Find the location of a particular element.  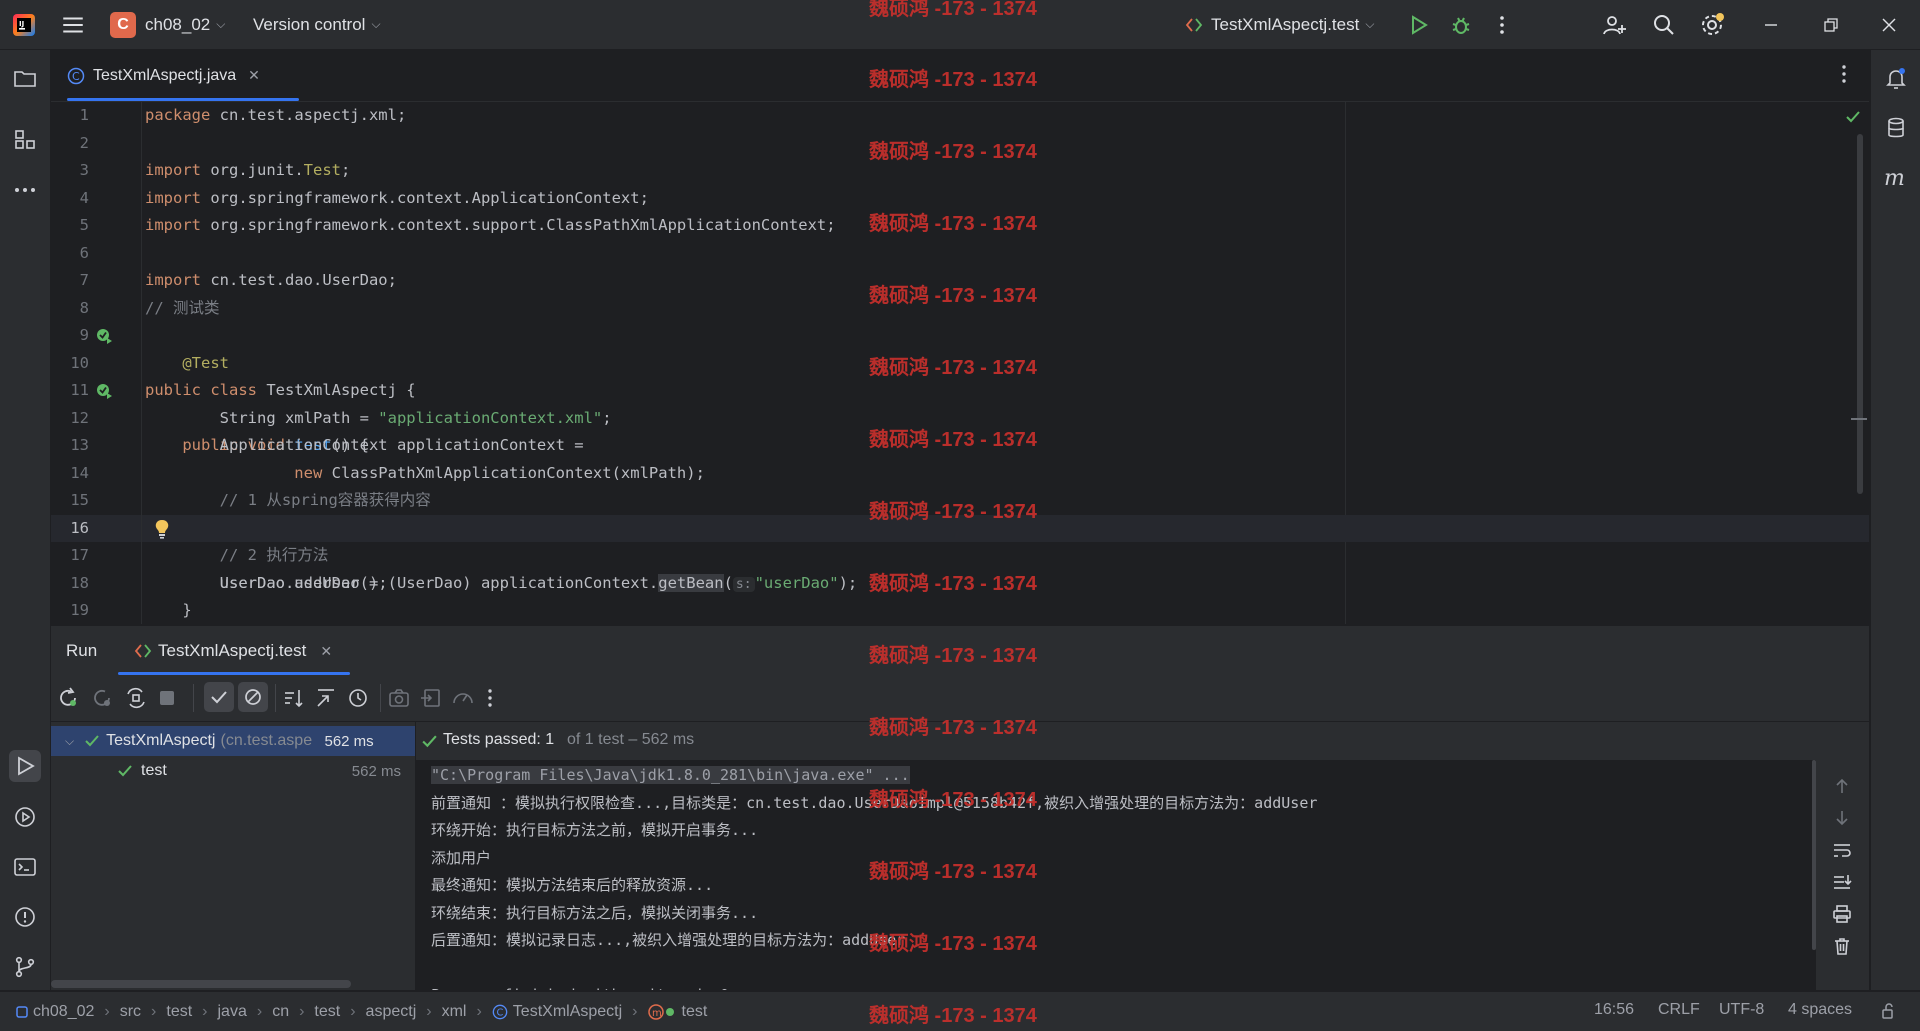

line-number: 18 is located at coordinates (79, 582).